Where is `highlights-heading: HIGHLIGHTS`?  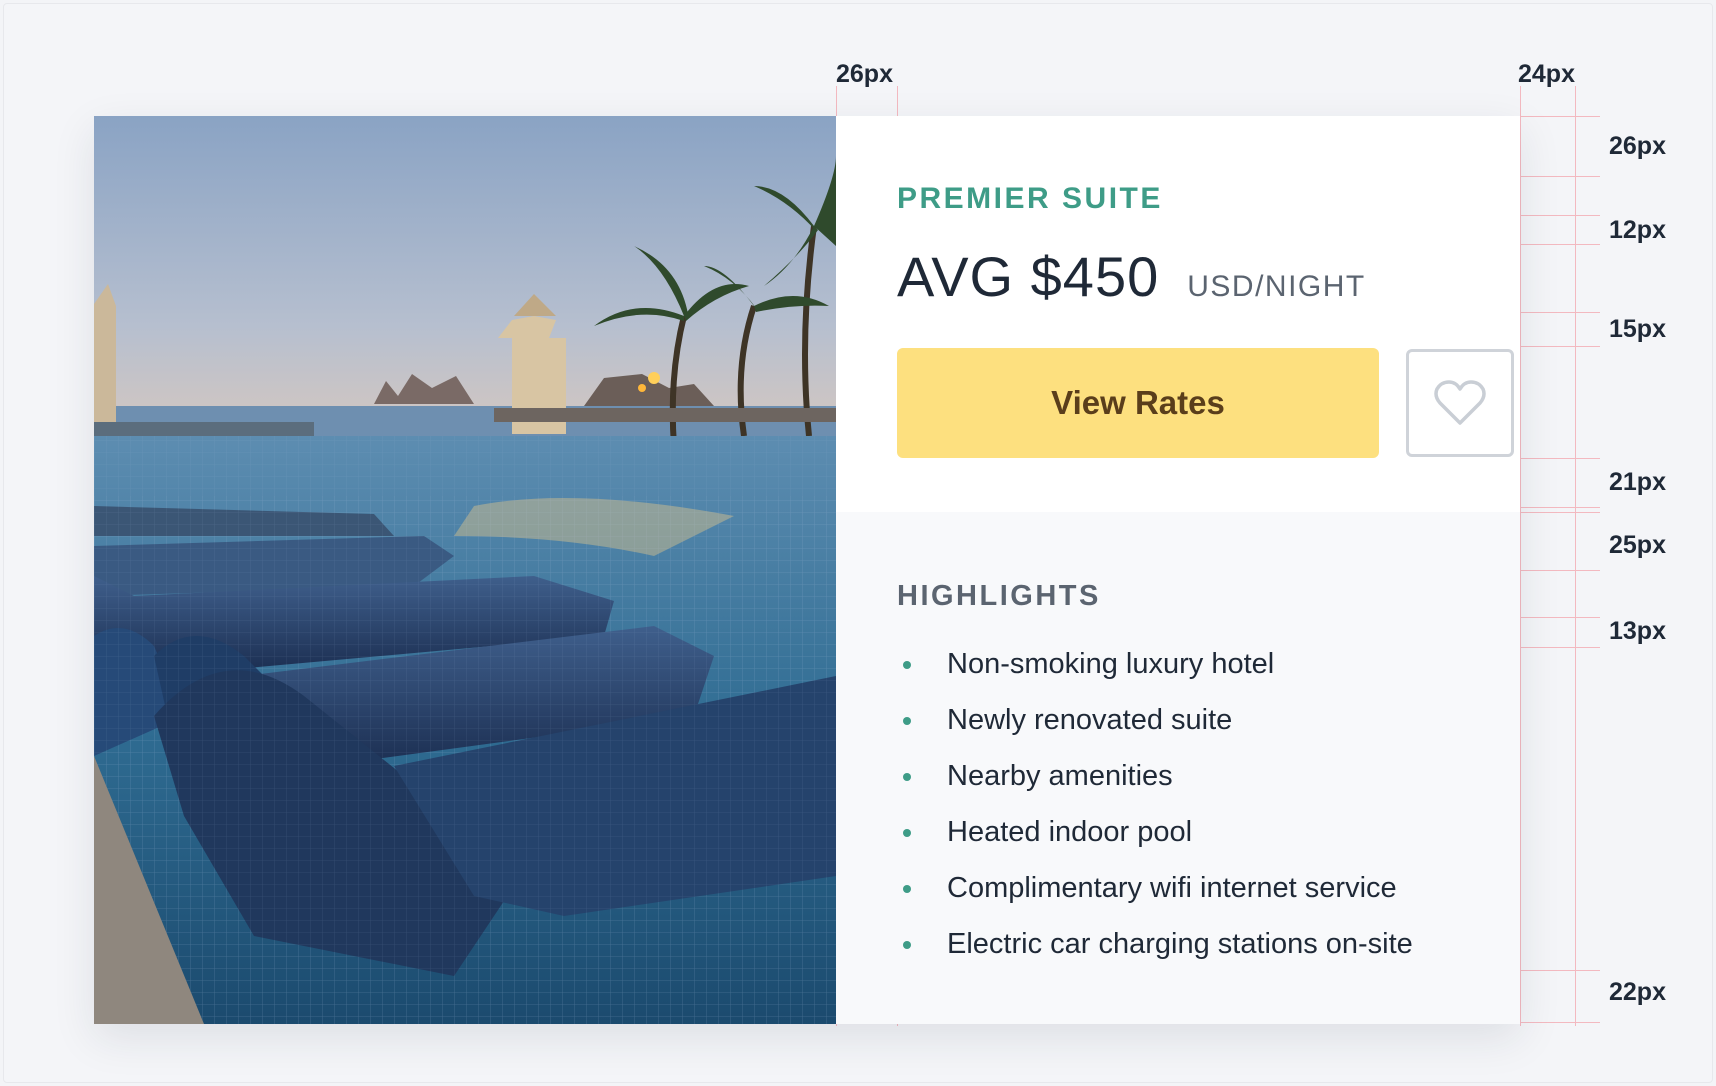 highlights-heading: HIGHLIGHTS is located at coordinates (999, 596).